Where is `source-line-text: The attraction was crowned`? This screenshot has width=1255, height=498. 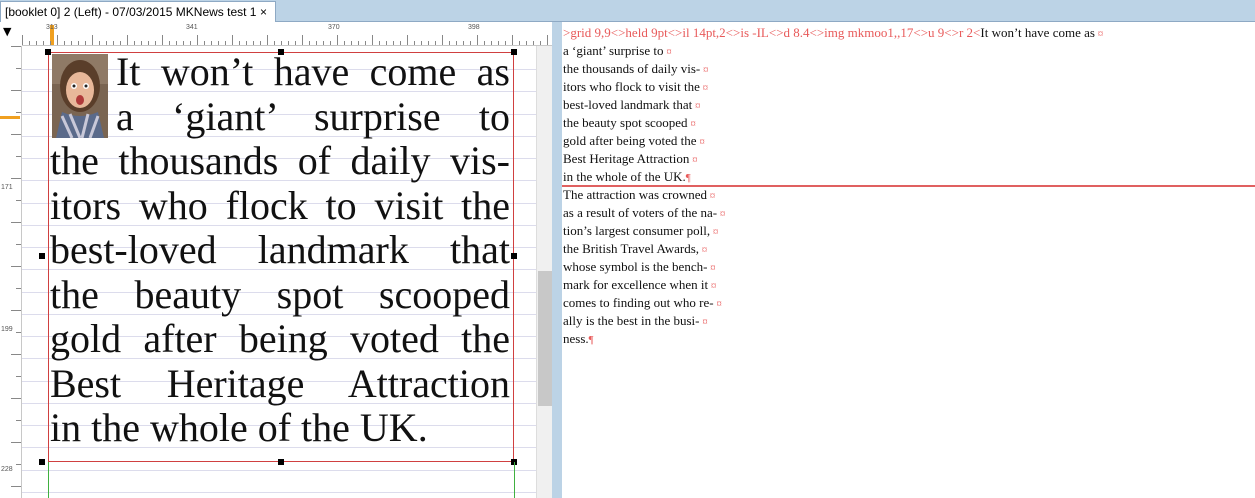
source-line-text: The attraction was crowned is located at coordinates (635, 194).